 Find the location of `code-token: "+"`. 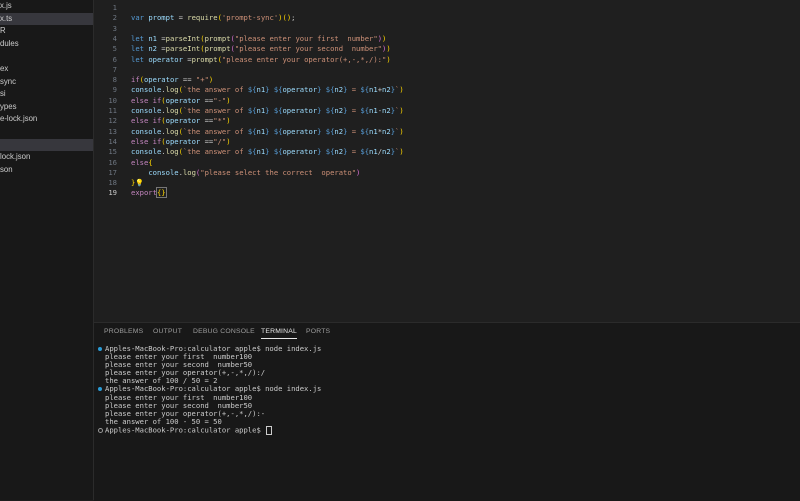

code-token: "+" is located at coordinates (202, 80).